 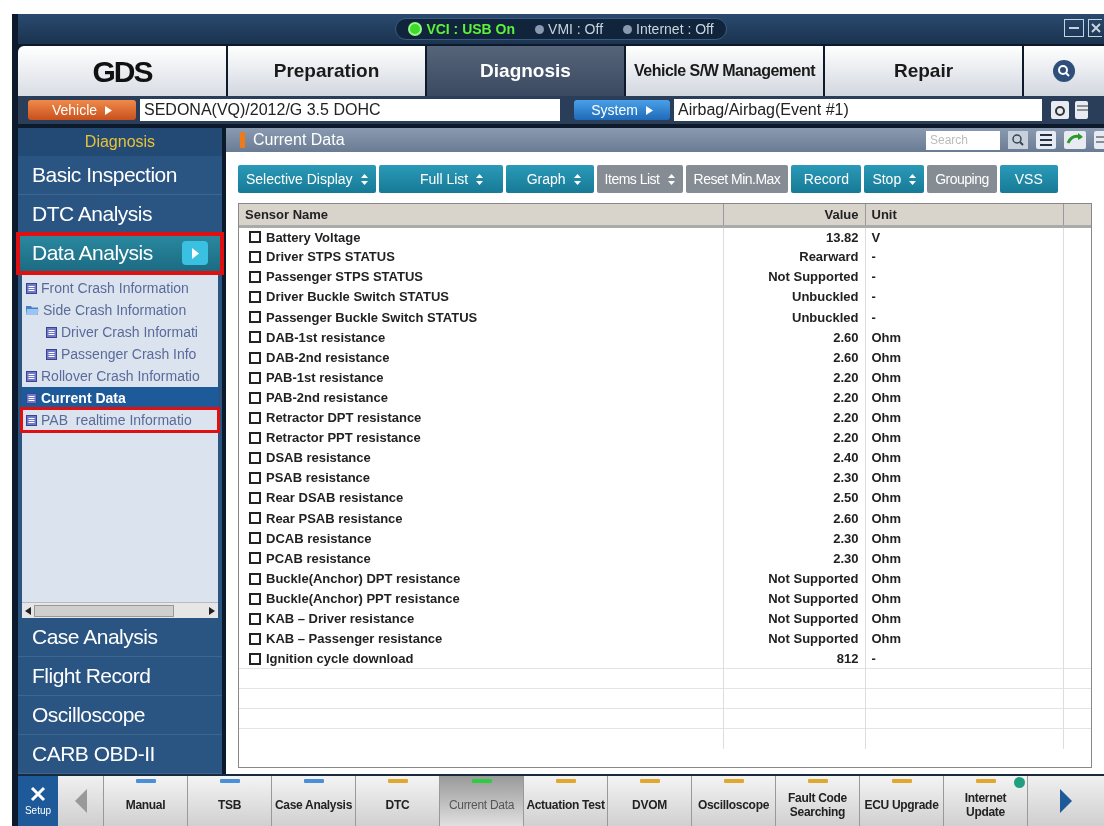 What do you see at coordinates (923, 71) in the screenshot?
I see `tab: Repair` at bounding box center [923, 71].